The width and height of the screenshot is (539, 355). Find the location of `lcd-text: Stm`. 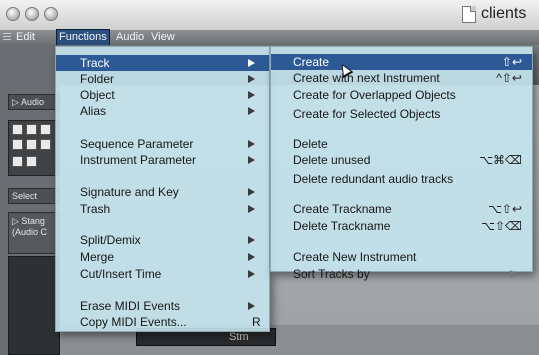

lcd-text: Stm is located at coordinates (239, 337).